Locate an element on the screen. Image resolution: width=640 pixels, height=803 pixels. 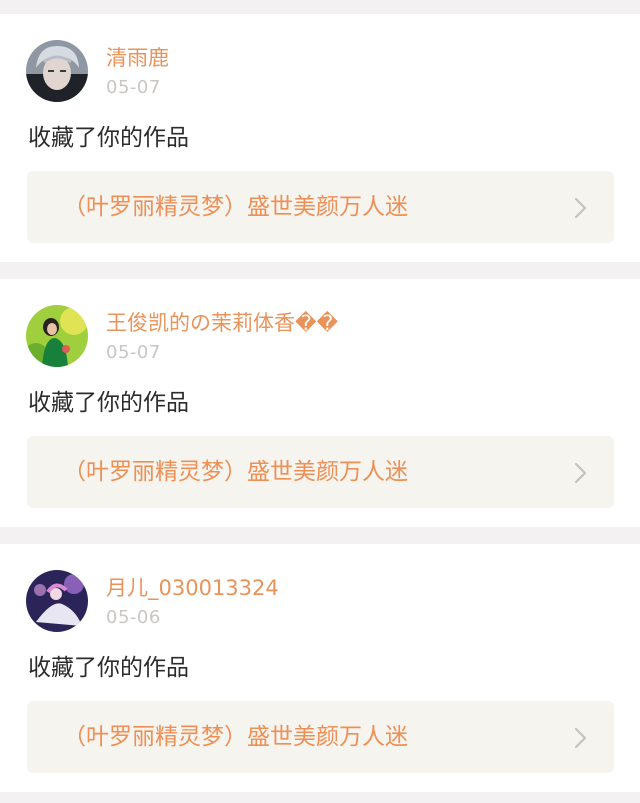
username: 清雨鹿 is located at coordinates (137, 58).